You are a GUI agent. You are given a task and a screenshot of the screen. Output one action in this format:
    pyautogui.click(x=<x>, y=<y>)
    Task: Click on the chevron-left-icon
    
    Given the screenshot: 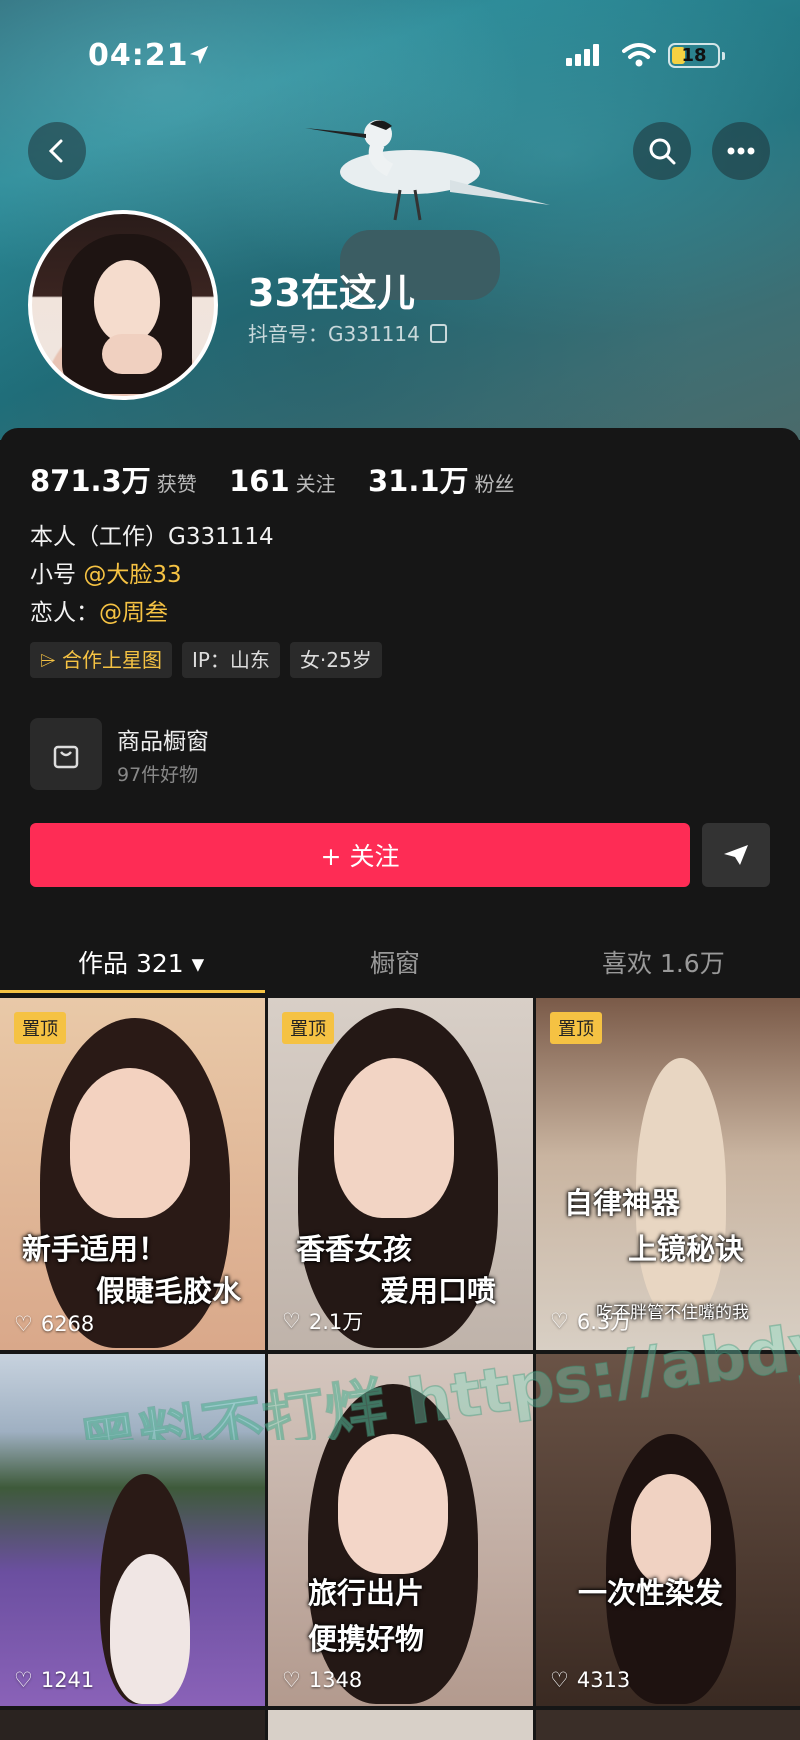 What is the action you would take?
    pyautogui.click(x=55, y=151)
    